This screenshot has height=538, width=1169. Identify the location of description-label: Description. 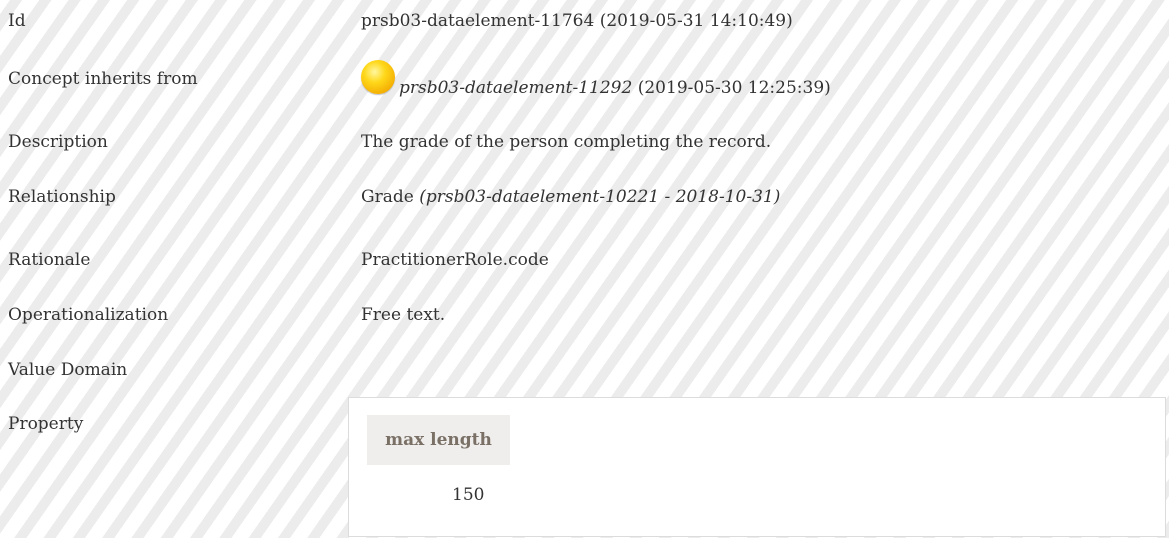
(58, 142).